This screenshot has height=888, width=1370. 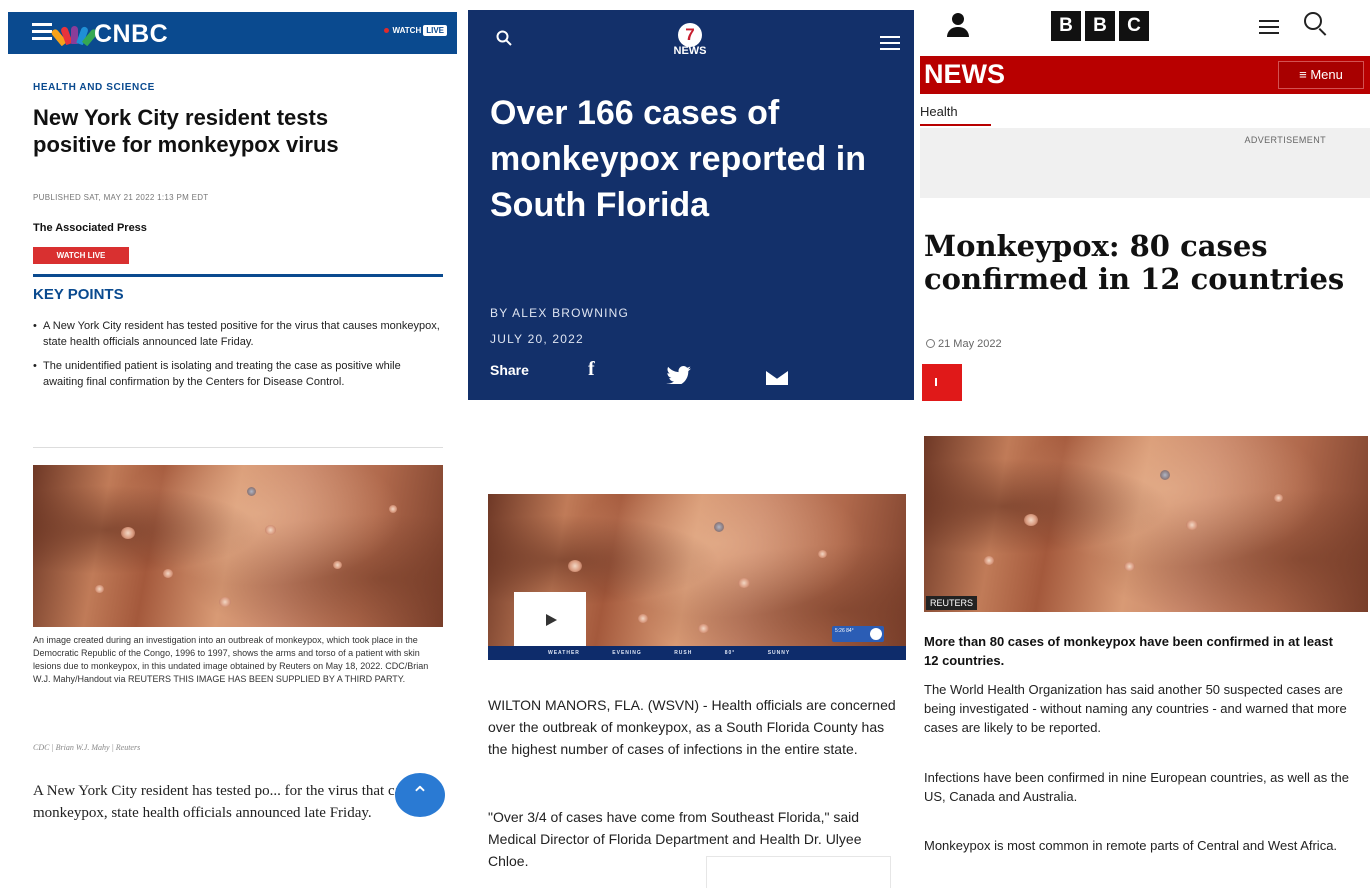 What do you see at coordinates (238, 546) in the screenshot?
I see `article-photo` at bounding box center [238, 546].